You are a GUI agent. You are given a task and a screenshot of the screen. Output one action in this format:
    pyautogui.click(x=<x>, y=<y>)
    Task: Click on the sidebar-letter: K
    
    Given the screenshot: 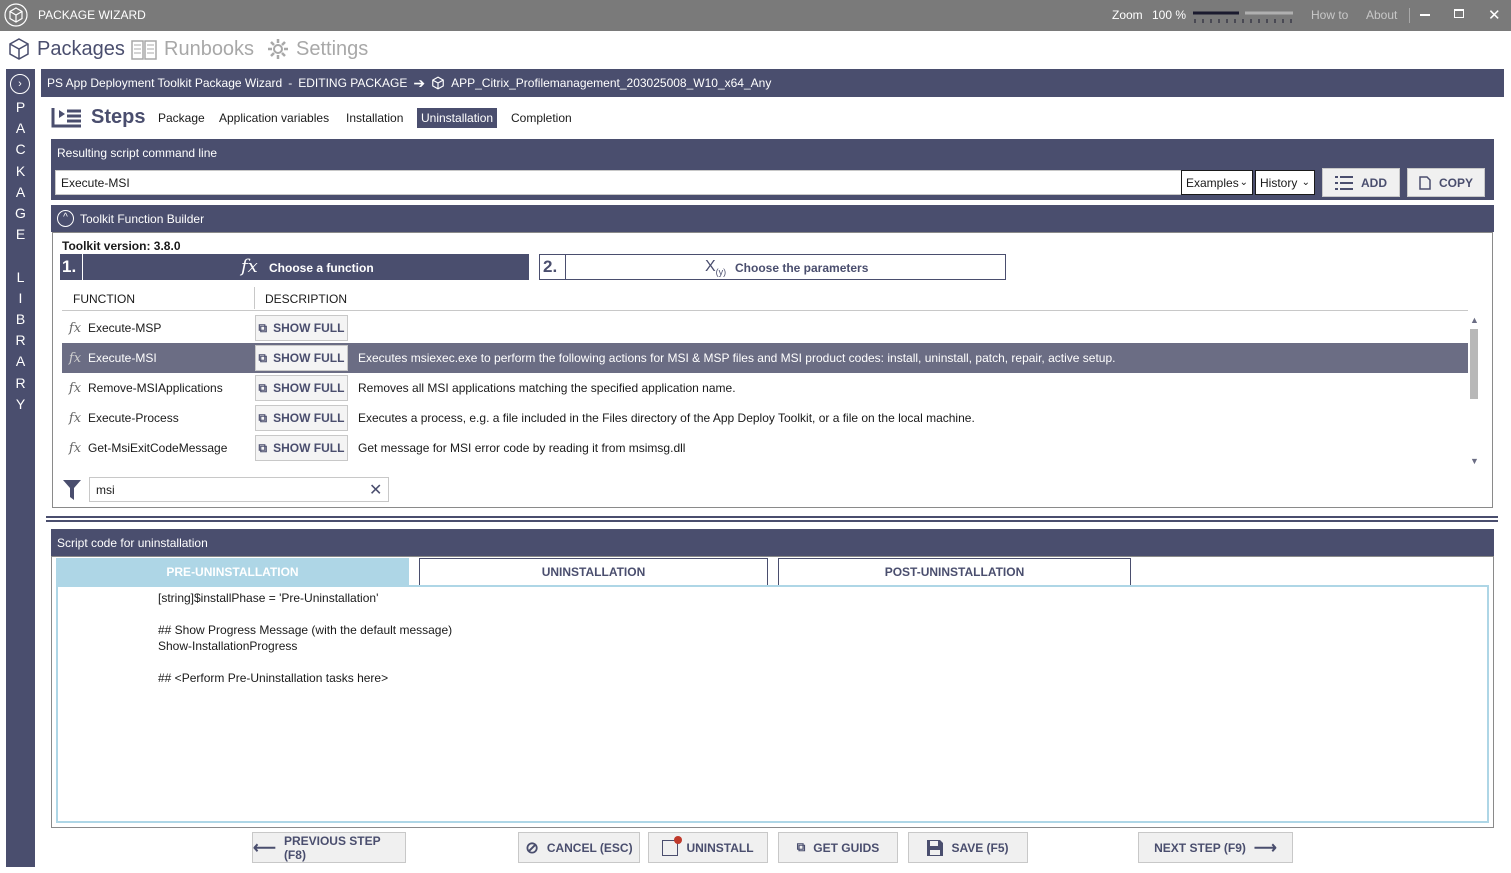 What is the action you would take?
    pyautogui.click(x=20, y=170)
    